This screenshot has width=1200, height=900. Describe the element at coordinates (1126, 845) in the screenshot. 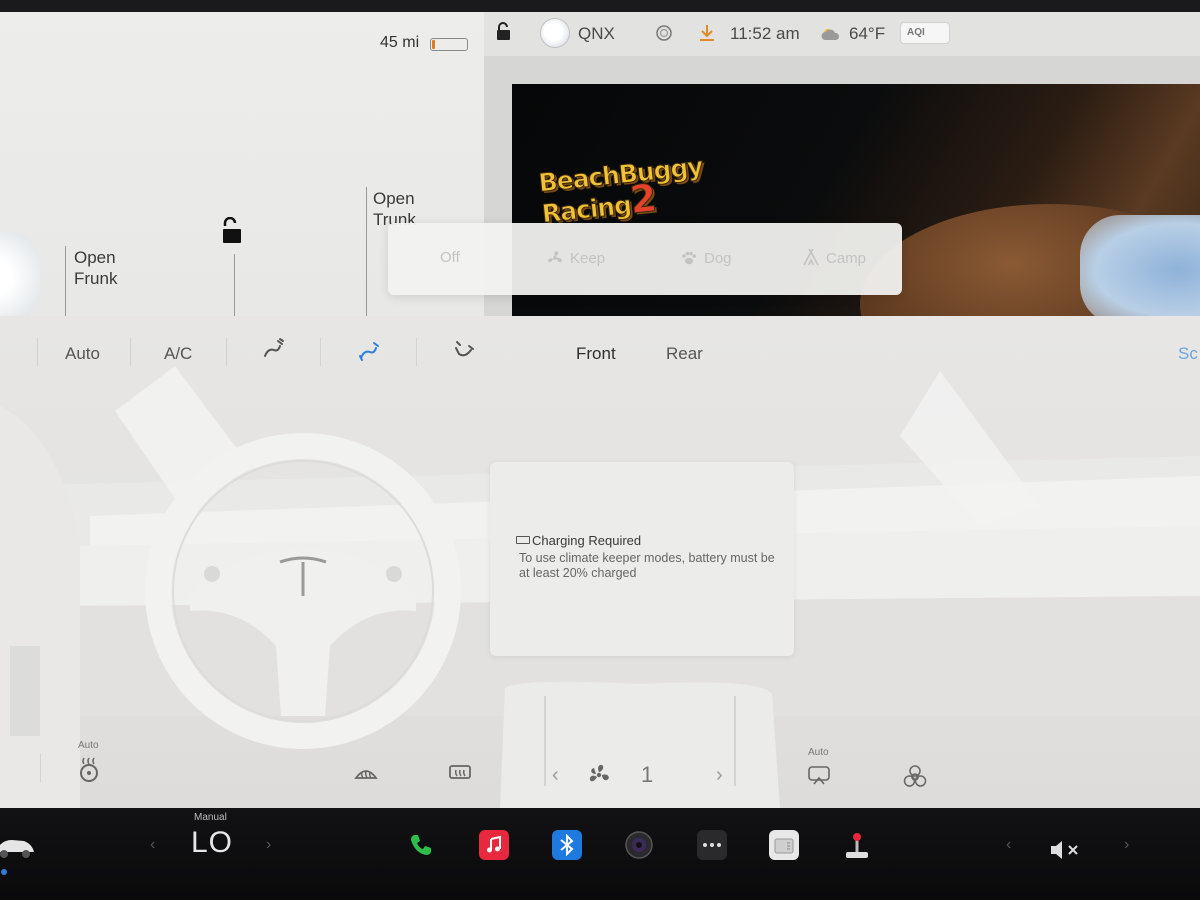

I see `volume-up-chevron: ›` at that location.